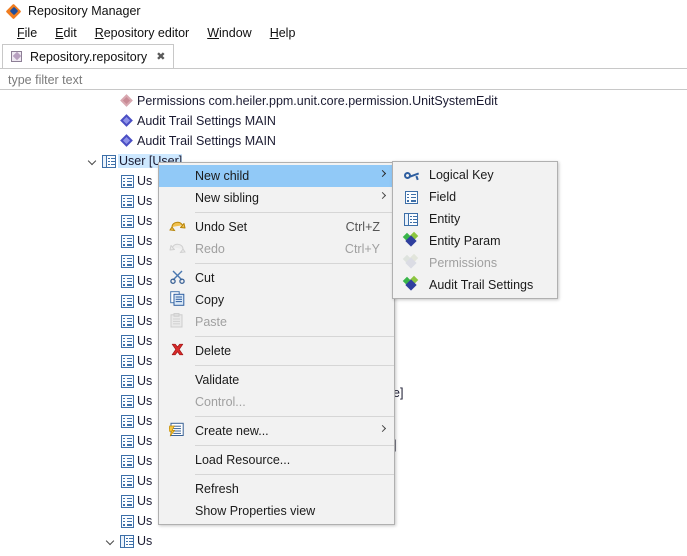  I want to click on menu-item-entity-param: Entity Param, so click(475, 241).